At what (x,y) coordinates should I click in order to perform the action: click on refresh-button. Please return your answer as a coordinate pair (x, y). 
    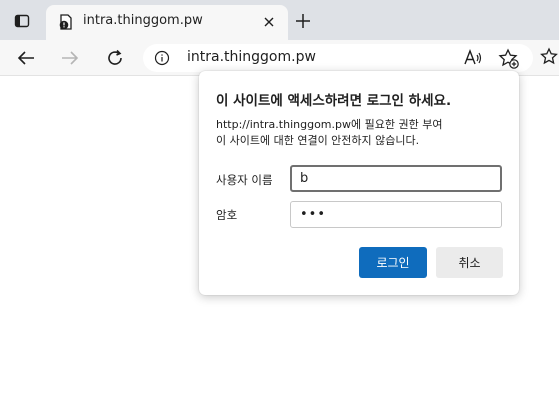
    Looking at the image, I should click on (115, 58).